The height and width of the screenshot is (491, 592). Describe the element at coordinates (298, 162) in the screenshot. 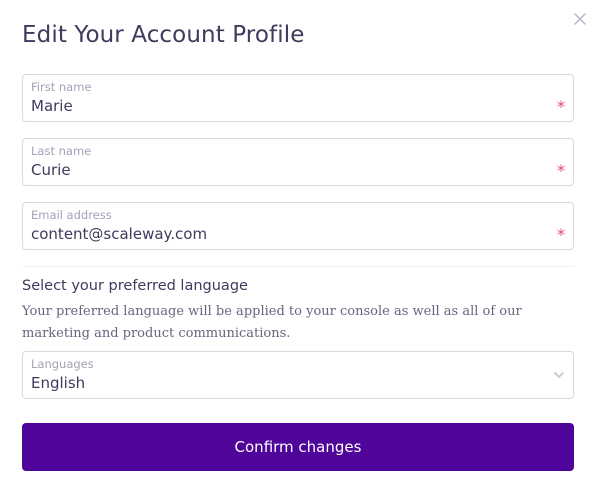

I see `last-name-field: Last name Curie *` at that location.